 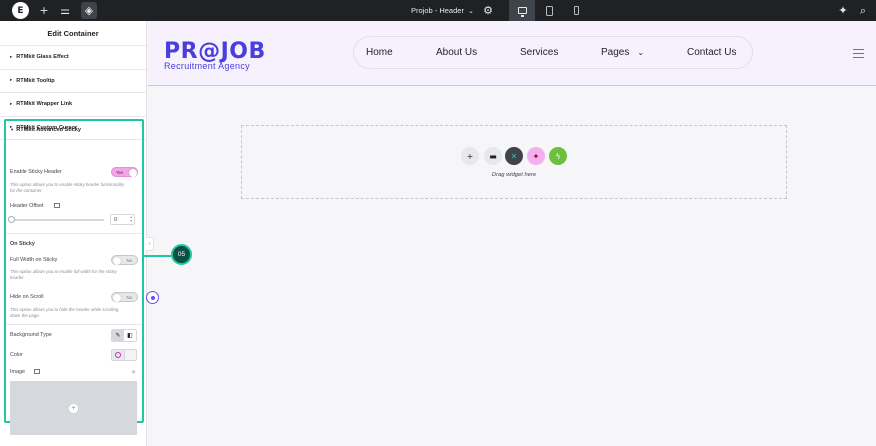 What do you see at coordinates (20, 10) in the screenshot?
I see `elementor-logo-icon: E` at bounding box center [20, 10].